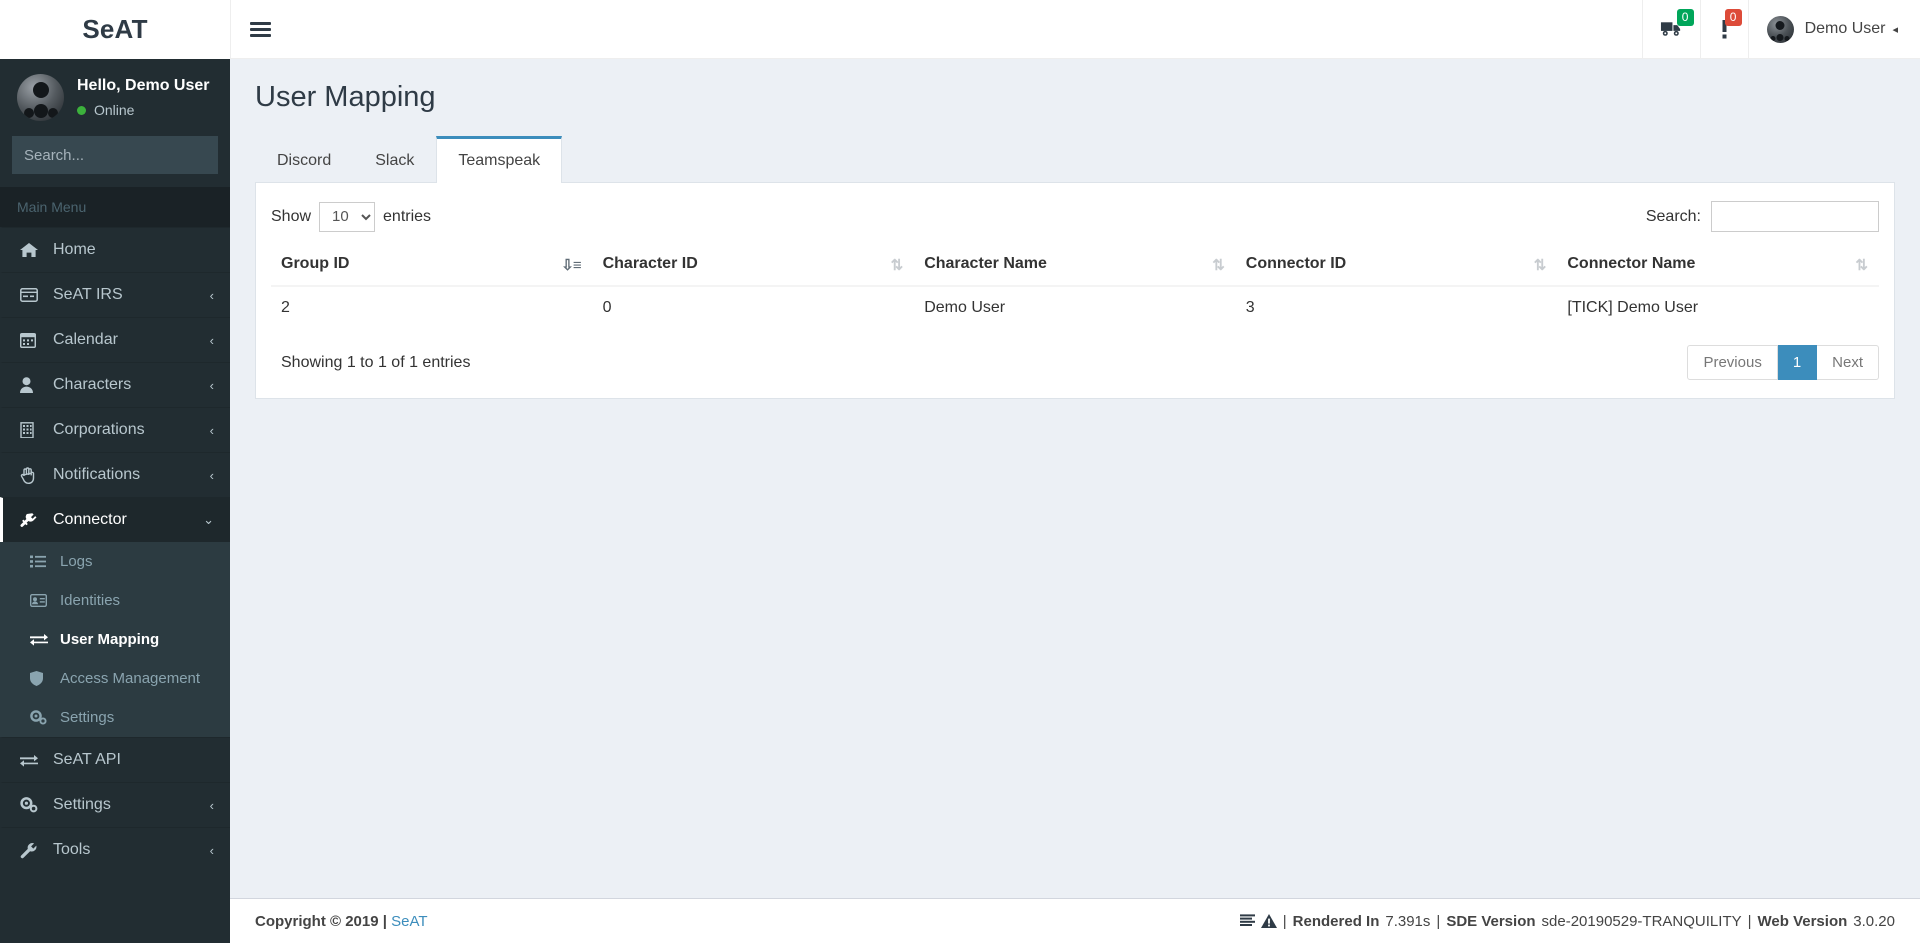 The width and height of the screenshot is (1920, 943). What do you see at coordinates (115, 97) in the screenshot?
I see `sidebar-user-panel: Hello, Demo User Online` at bounding box center [115, 97].